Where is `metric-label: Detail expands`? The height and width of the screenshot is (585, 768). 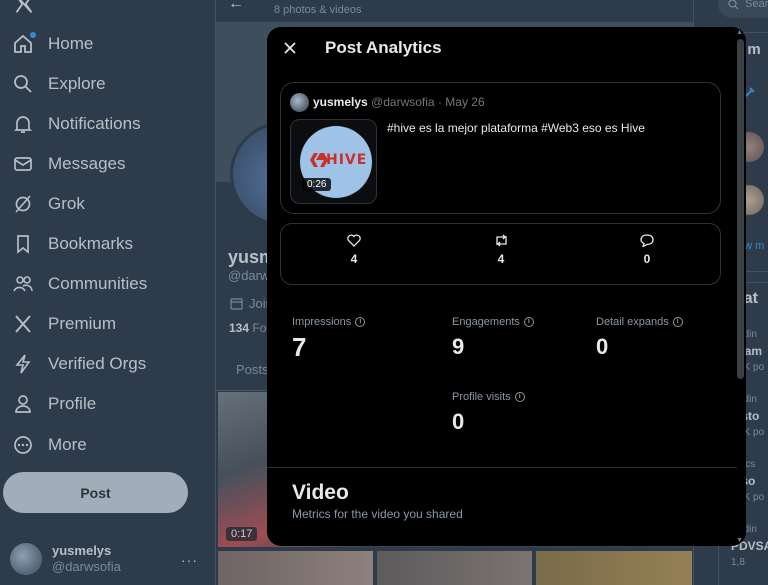 metric-label: Detail expands is located at coordinates (632, 322).